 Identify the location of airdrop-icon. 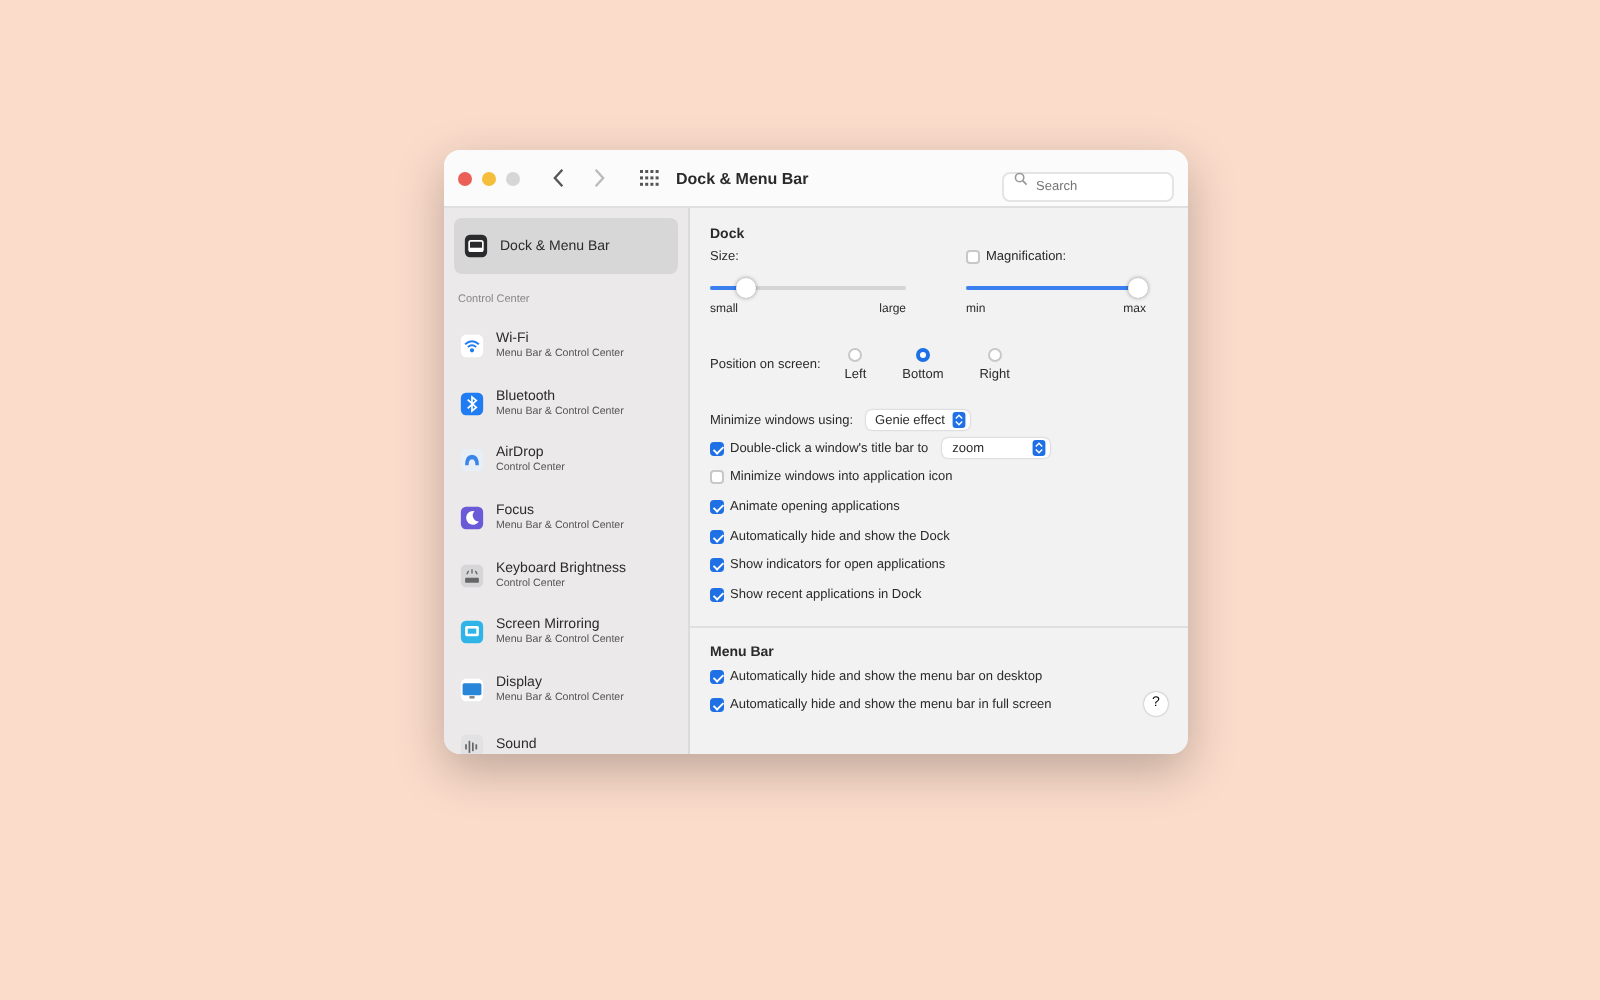
(472, 460).